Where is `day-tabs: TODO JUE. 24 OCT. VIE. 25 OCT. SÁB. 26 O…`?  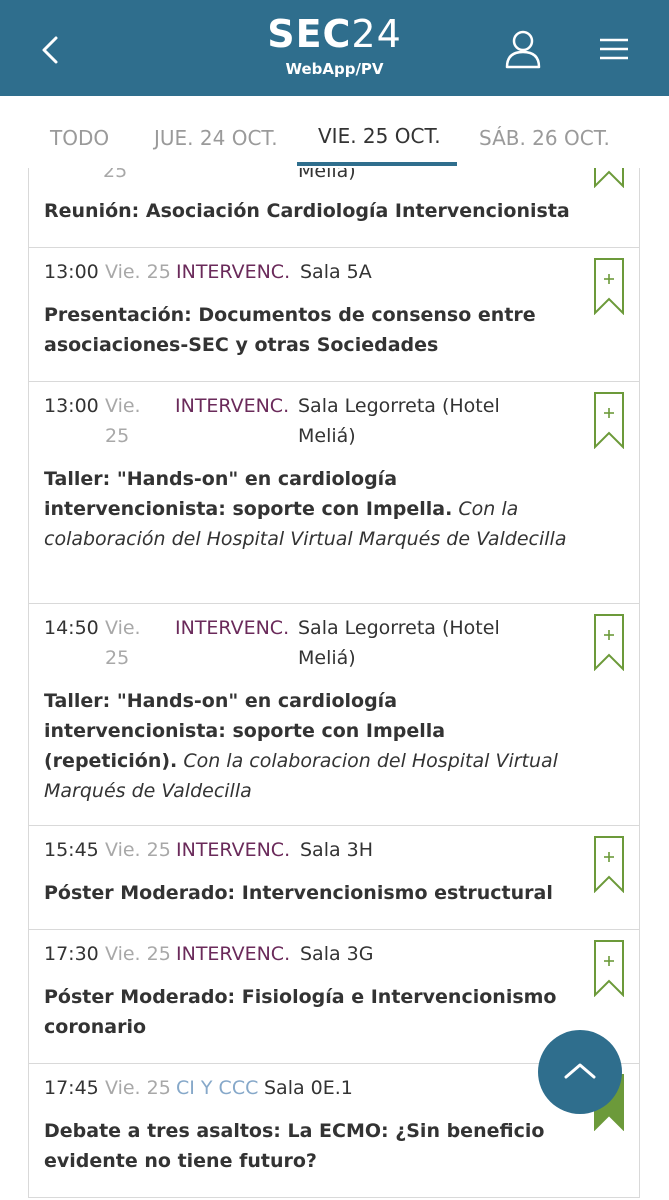
day-tabs: TODO JUE. 24 OCT. VIE. 25 OCT. SÁB. 26 O… is located at coordinates (334, 132).